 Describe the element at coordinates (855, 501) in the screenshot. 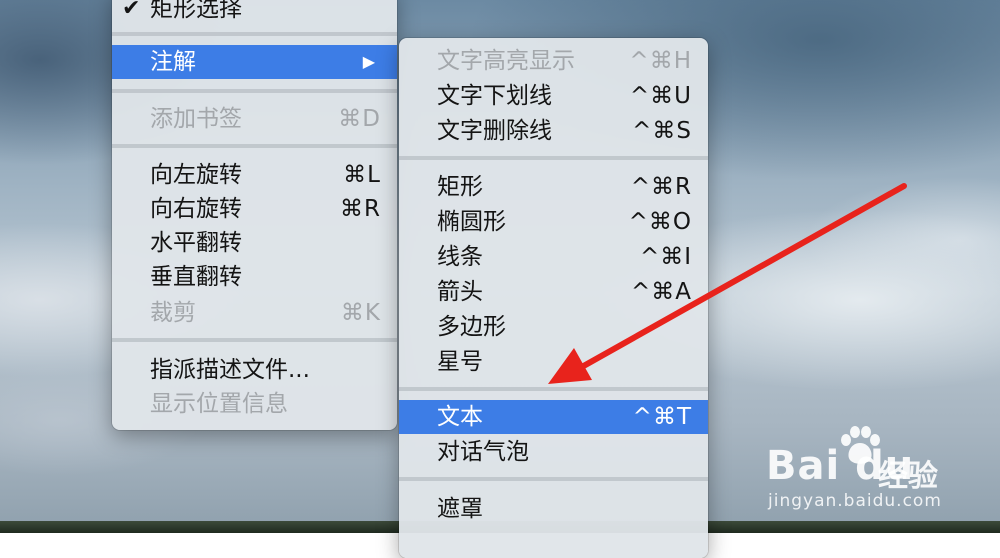

I see `watermark-url: jingyan.baidu.com` at that location.